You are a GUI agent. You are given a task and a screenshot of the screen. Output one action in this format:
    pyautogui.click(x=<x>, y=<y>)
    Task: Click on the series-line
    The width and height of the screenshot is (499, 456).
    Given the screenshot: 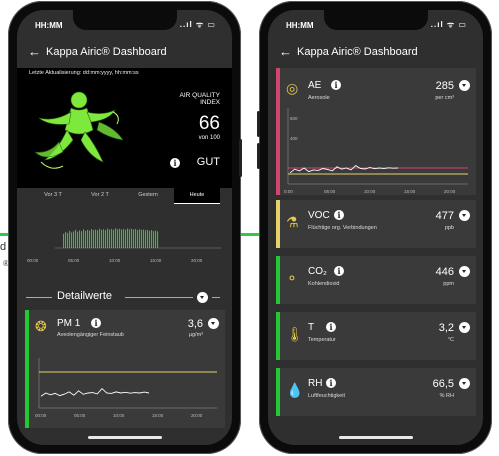 What is the action you would take?
    pyautogui.click(x=95, y=392)
    